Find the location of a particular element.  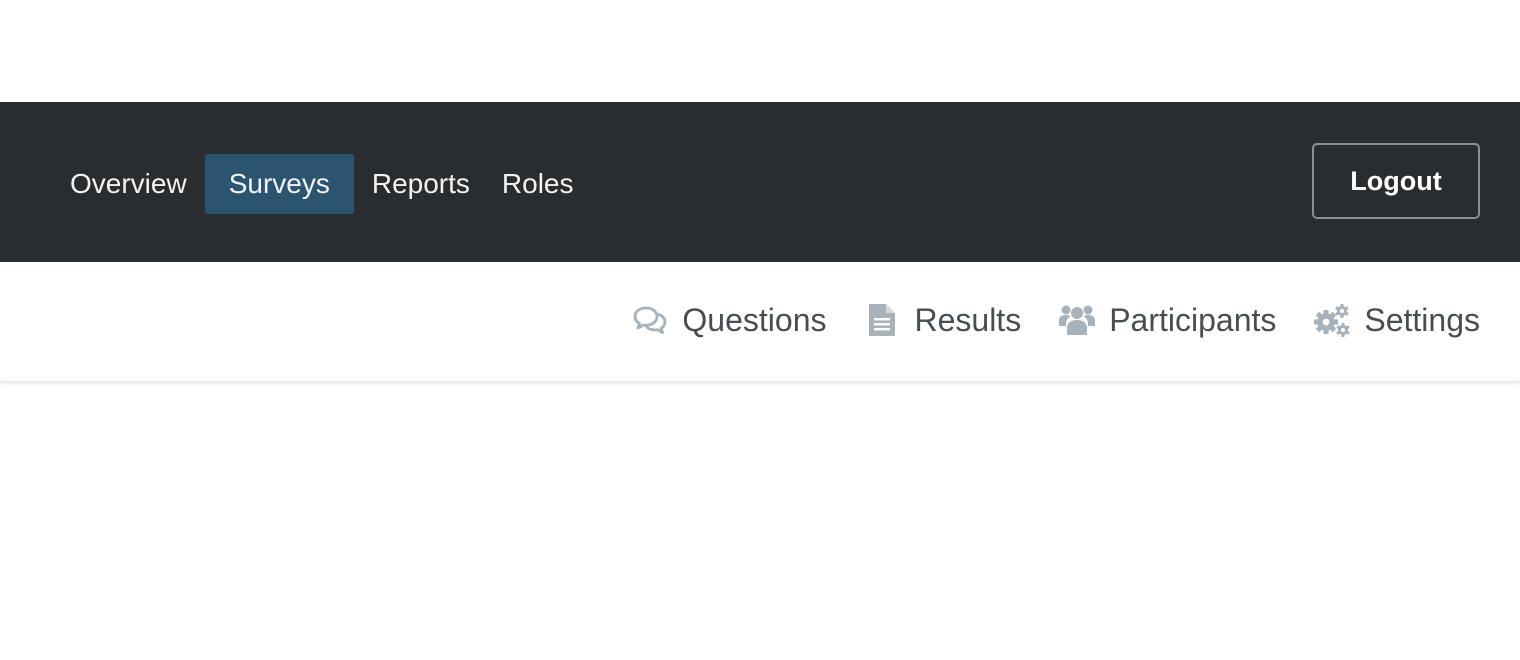

main-nav: Overview Surveys Reports Roles is located at coordinates (320, 184).